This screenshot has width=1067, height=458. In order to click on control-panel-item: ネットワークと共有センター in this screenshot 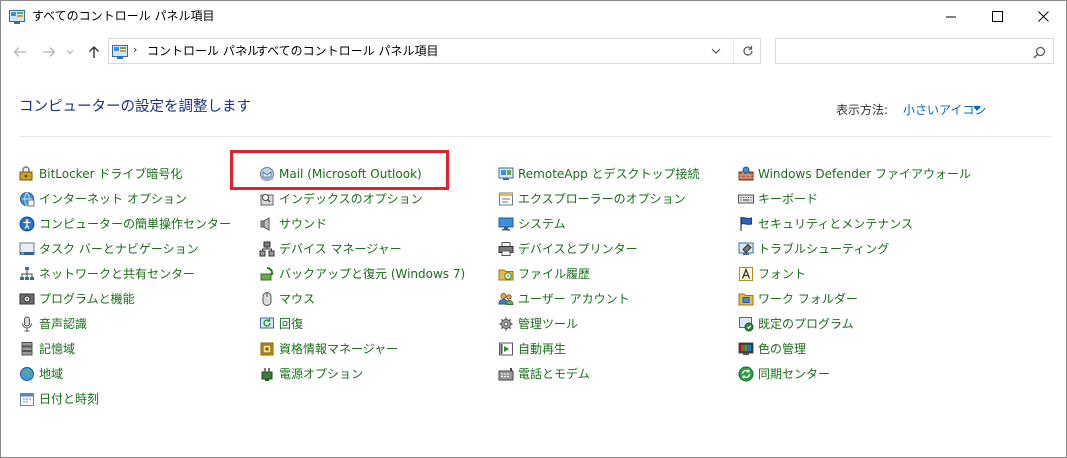, I will do `click(107, 274)`.